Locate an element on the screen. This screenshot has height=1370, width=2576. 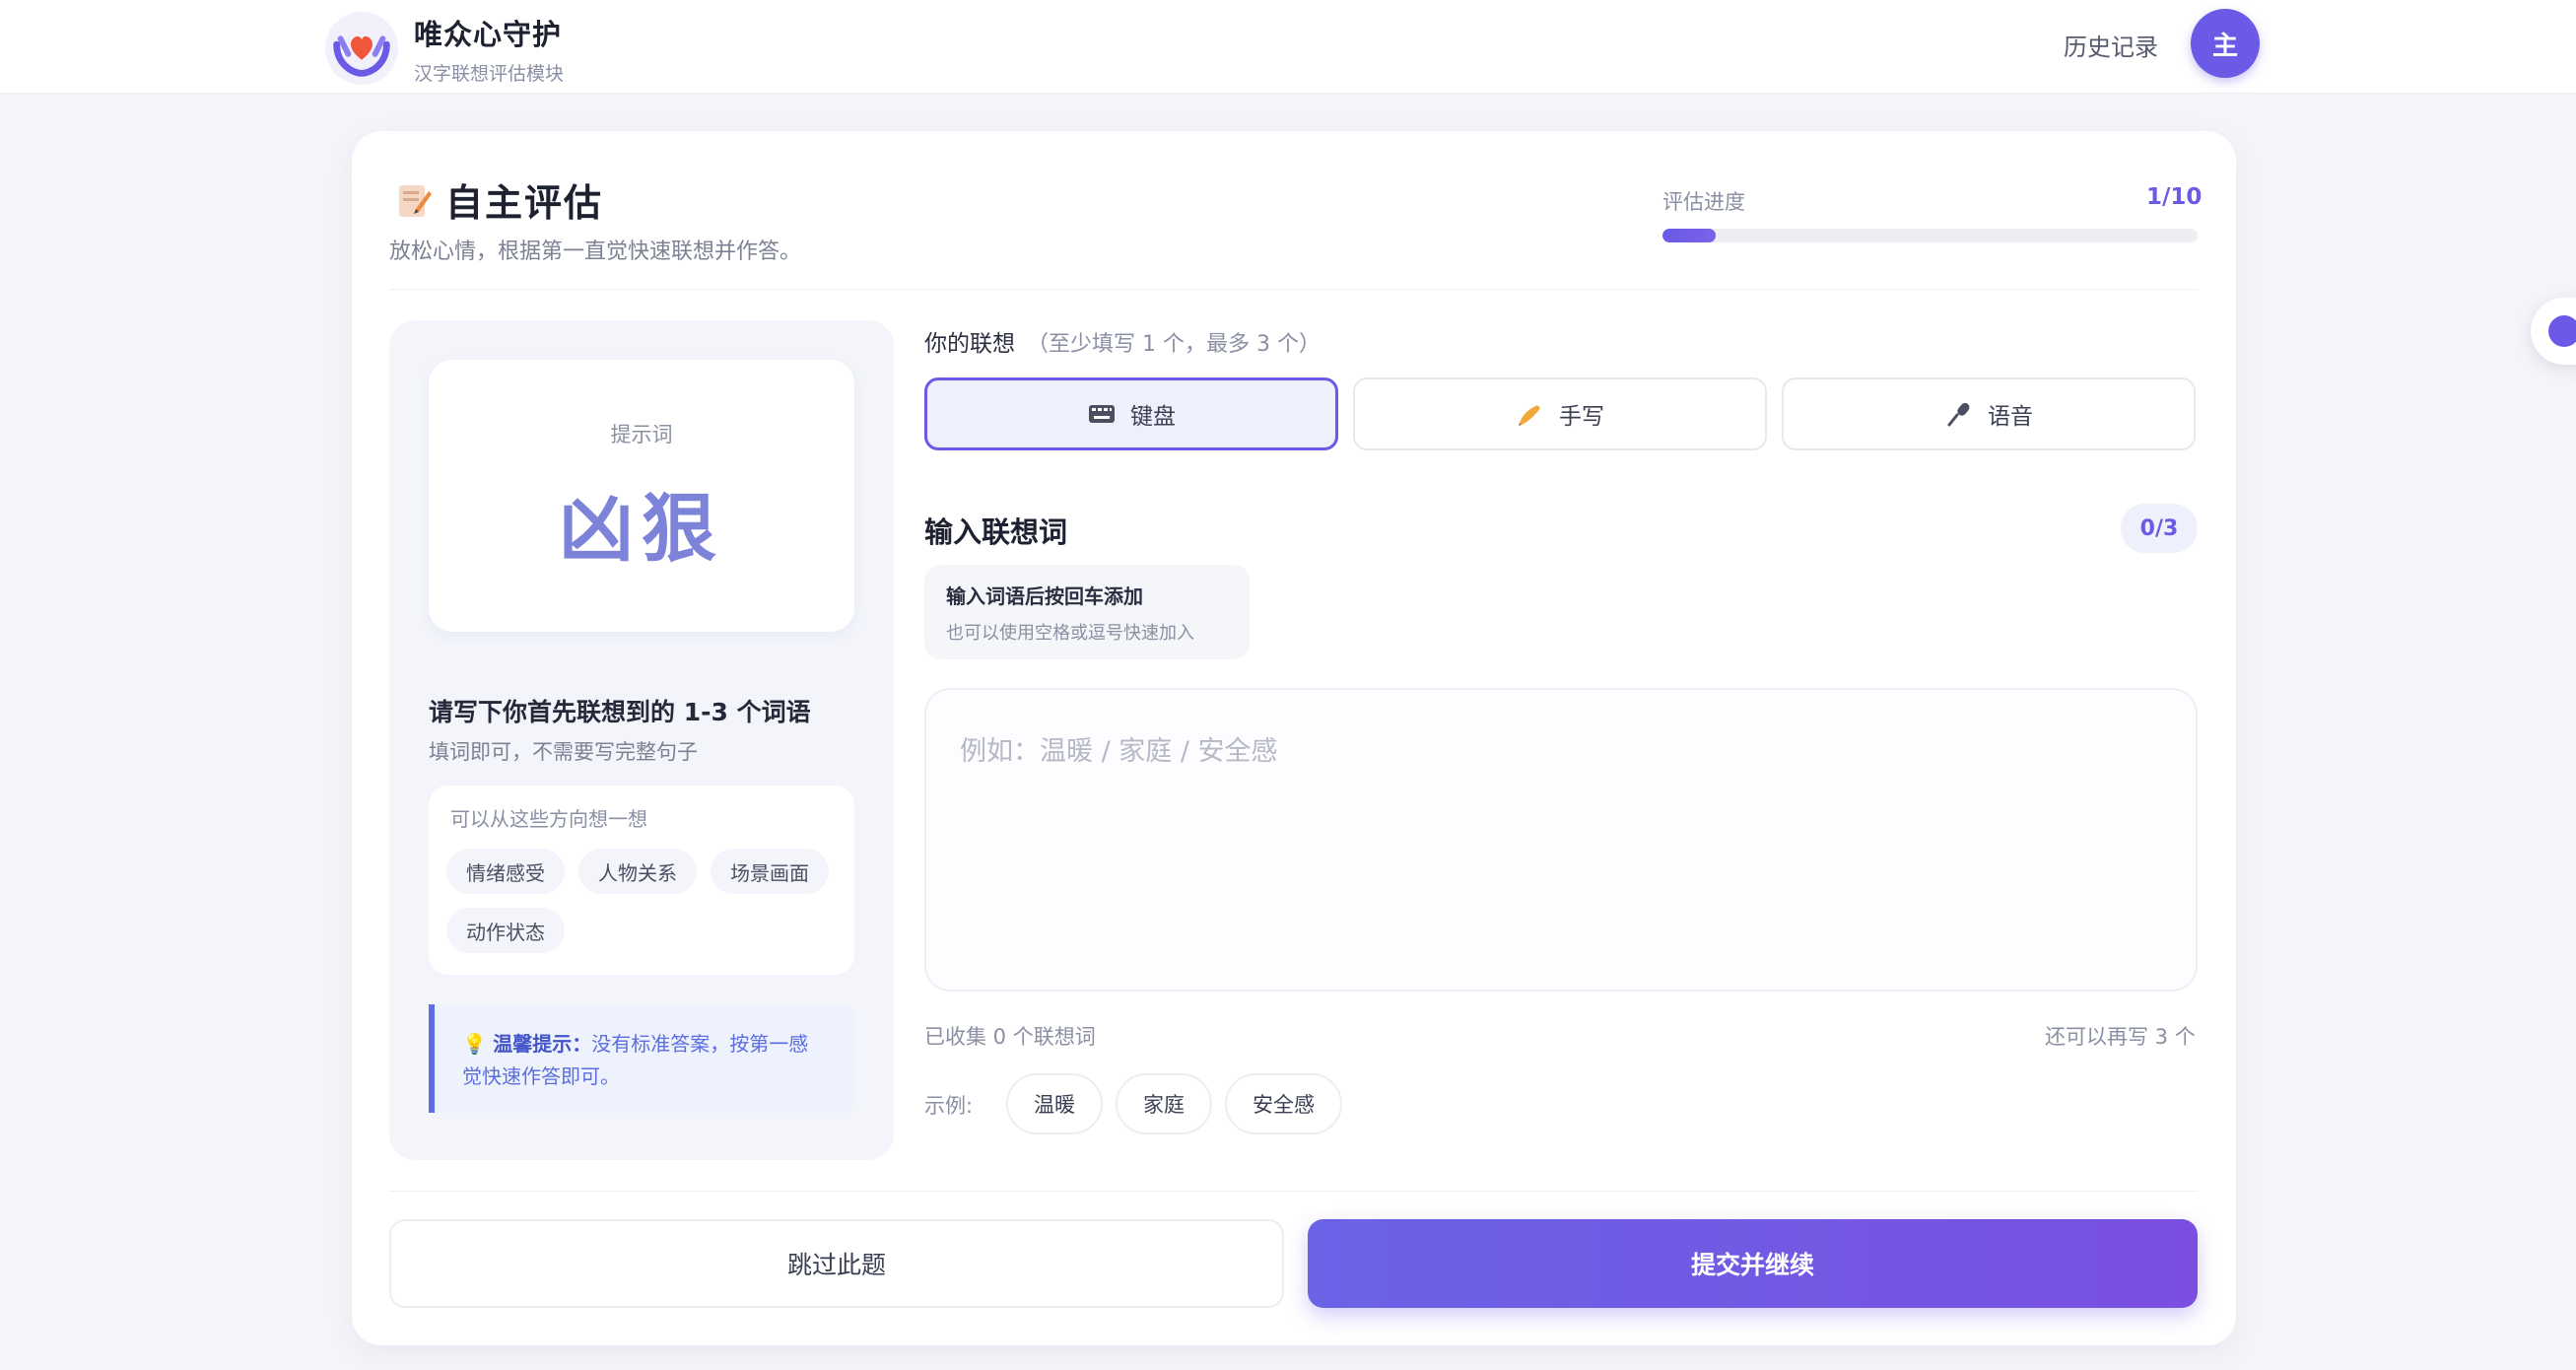
side-float-button is located at coordinates (2553, 331).